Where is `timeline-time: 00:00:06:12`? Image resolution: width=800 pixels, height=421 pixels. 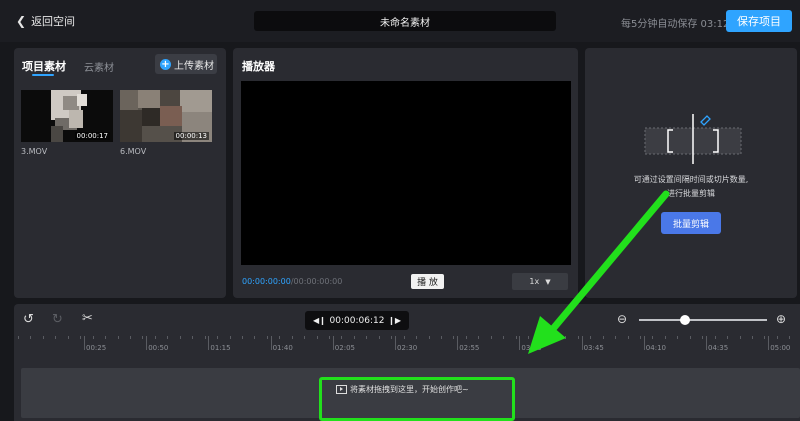
timeline-time: 00:00:06:12 is located at coordinates (357, 320).